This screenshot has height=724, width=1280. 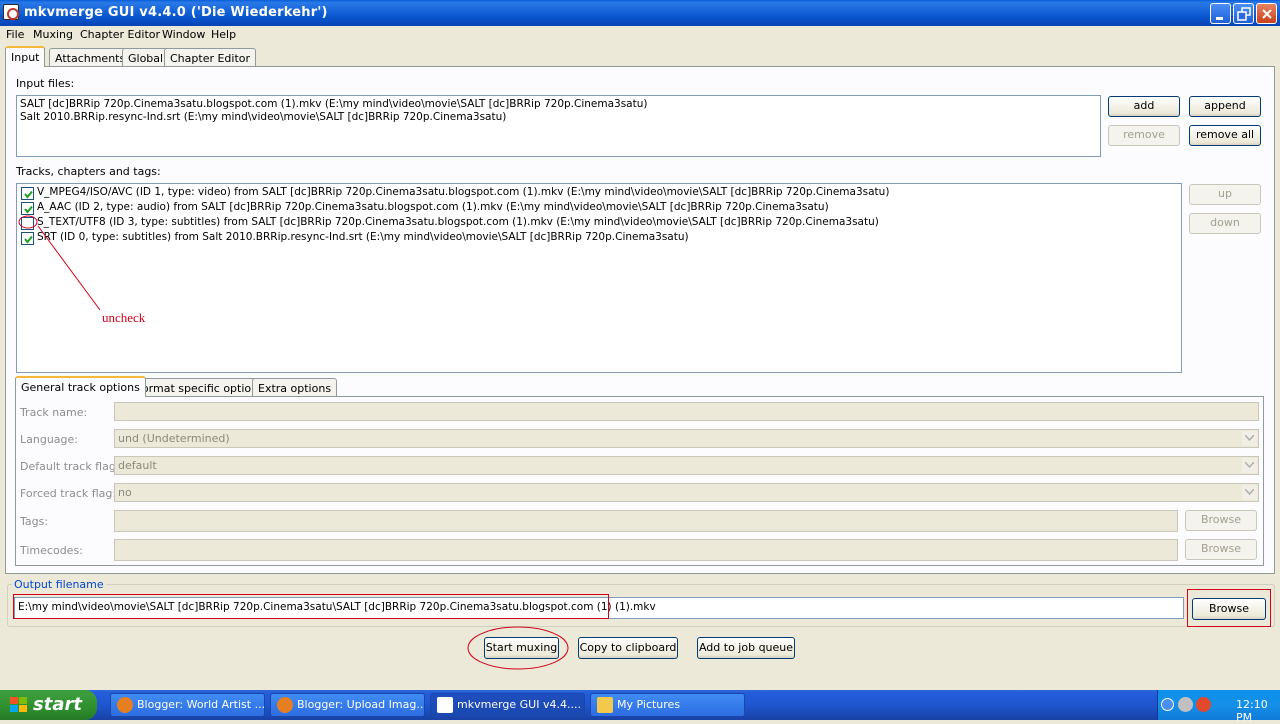 What do you see at coordinates (124, 317) in the screenshot?
I see `annotation-text: uncheck` at bounding box center [124, 317].